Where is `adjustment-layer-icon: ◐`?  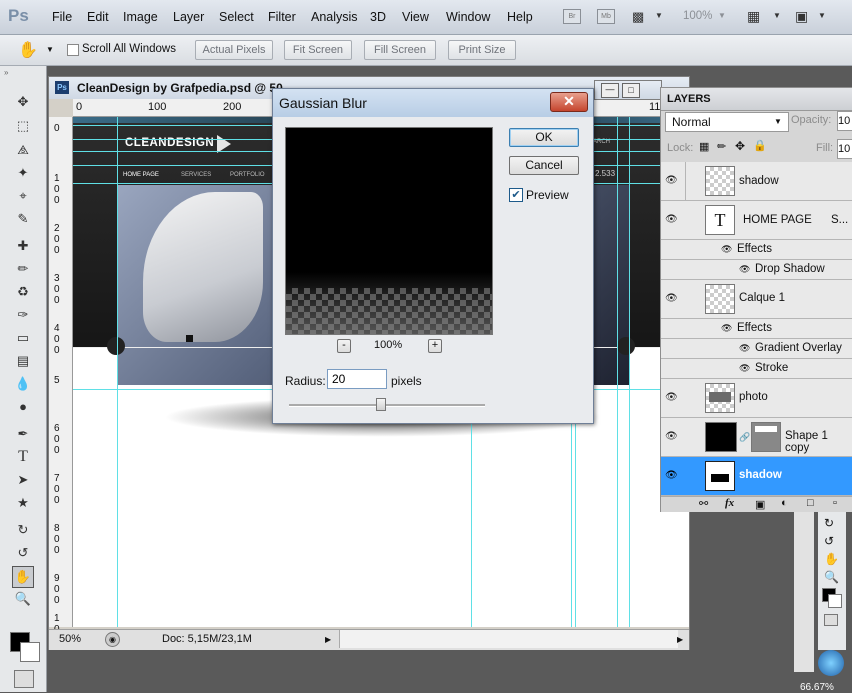
adjustment-layer-icon: ◐ is located at coordinates (784, 503).